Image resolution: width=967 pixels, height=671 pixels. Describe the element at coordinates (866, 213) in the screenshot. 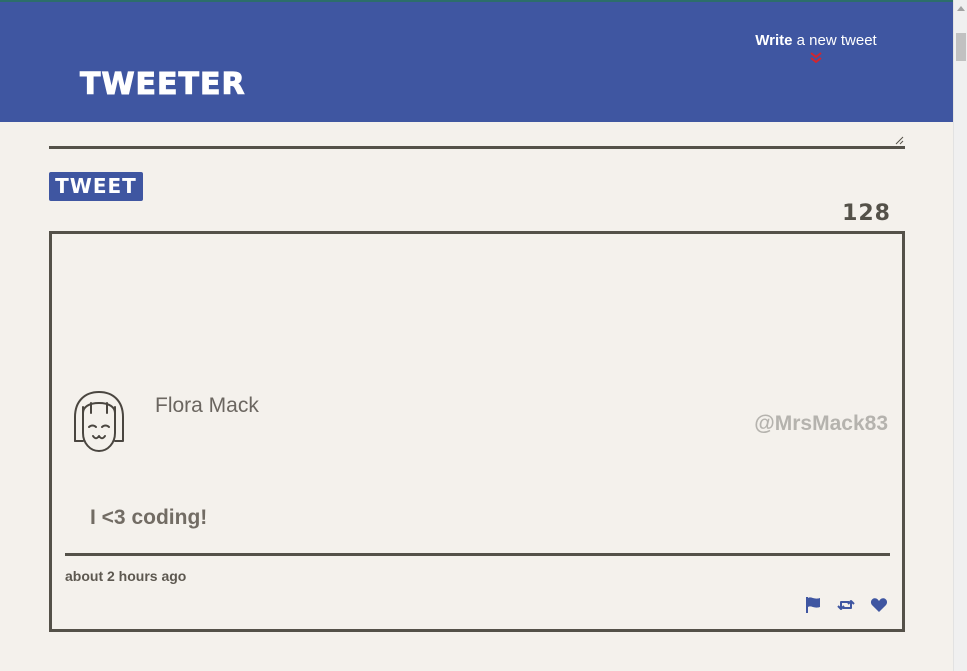

I see `char-counter: 128` at that location.